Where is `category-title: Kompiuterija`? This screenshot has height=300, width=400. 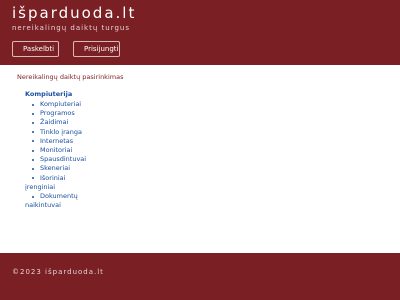 category-title: Kompiuterija is located at coordinates (85, 94).